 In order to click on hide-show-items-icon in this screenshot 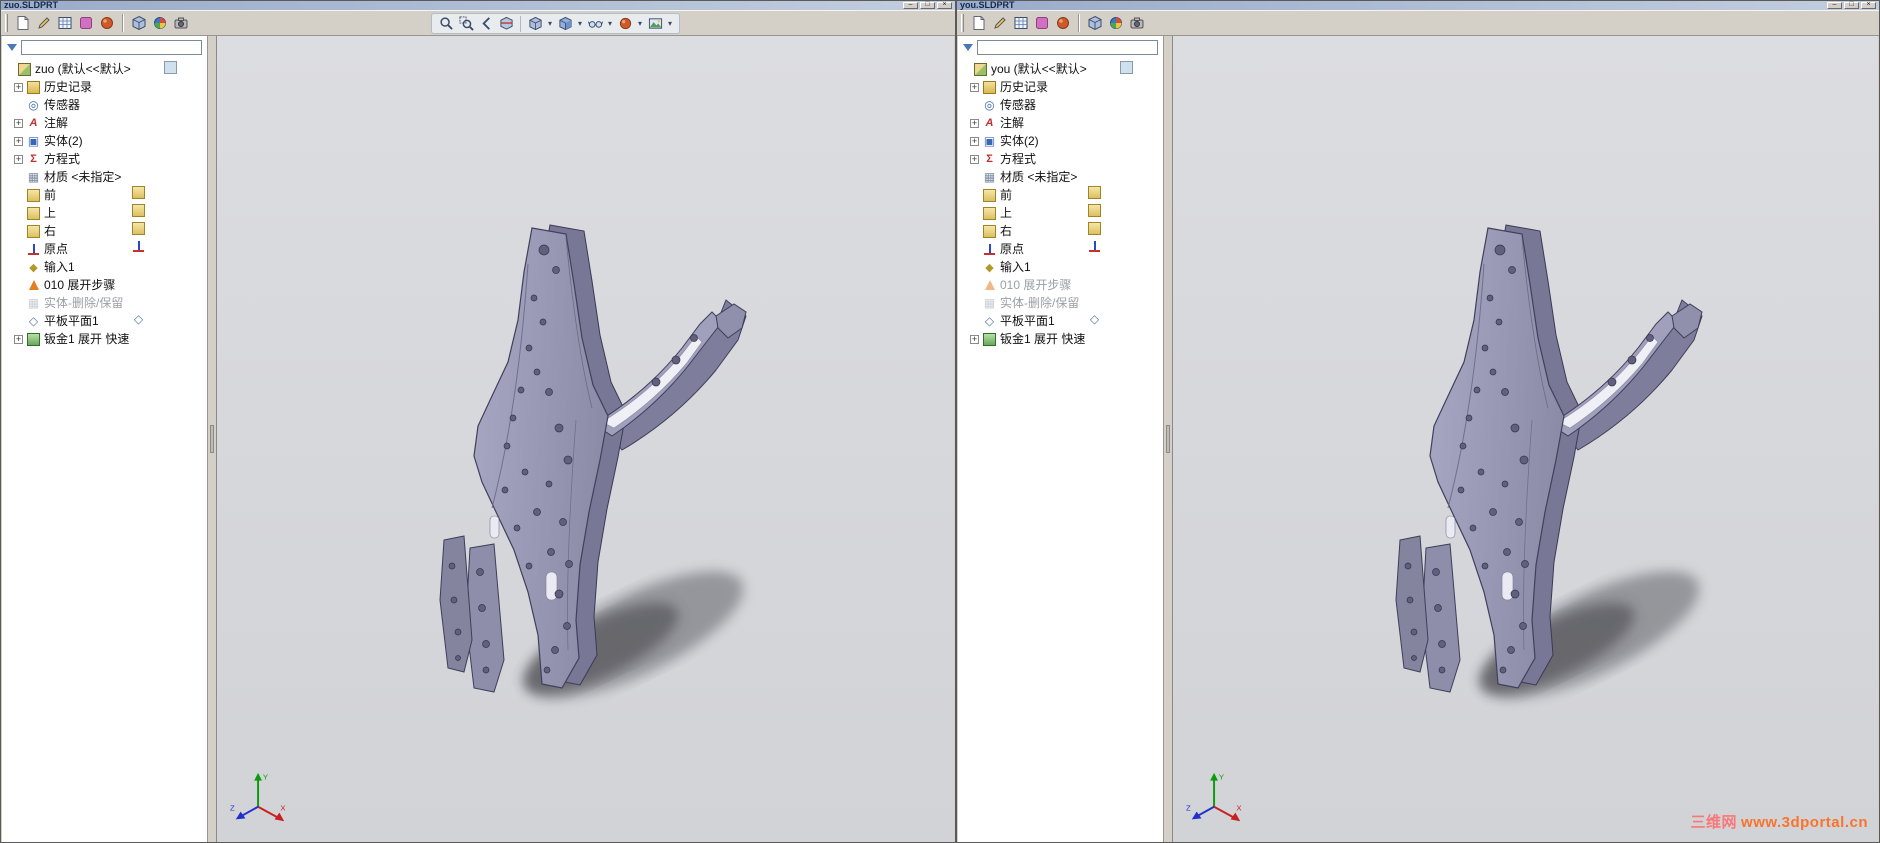, I will do `click(595, 24)`.